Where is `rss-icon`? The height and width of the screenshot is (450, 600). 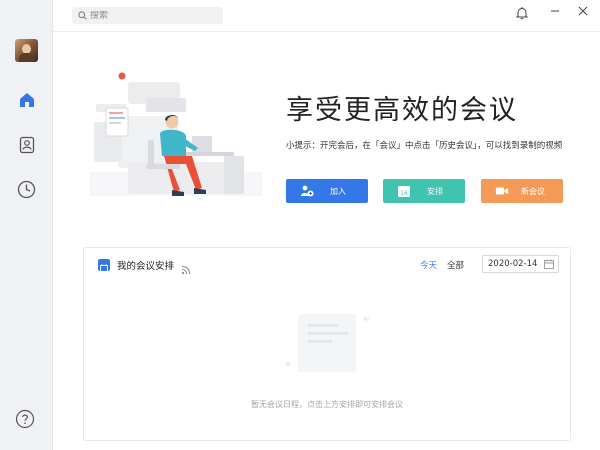 rss-icon is located at coordinates (186, 267).